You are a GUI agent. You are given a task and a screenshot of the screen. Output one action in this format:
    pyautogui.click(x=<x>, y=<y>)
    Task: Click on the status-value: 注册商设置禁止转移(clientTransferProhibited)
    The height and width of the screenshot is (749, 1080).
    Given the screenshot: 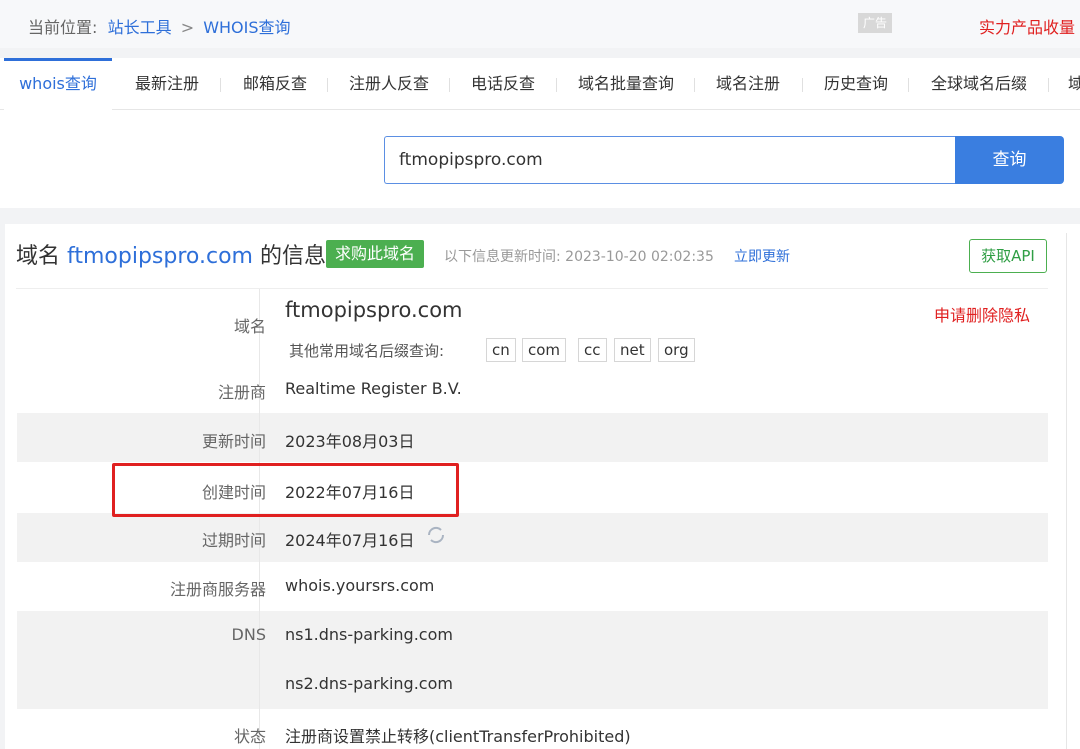 What is the action you would take?
    pyautogui.click(x=458, y=736)
    